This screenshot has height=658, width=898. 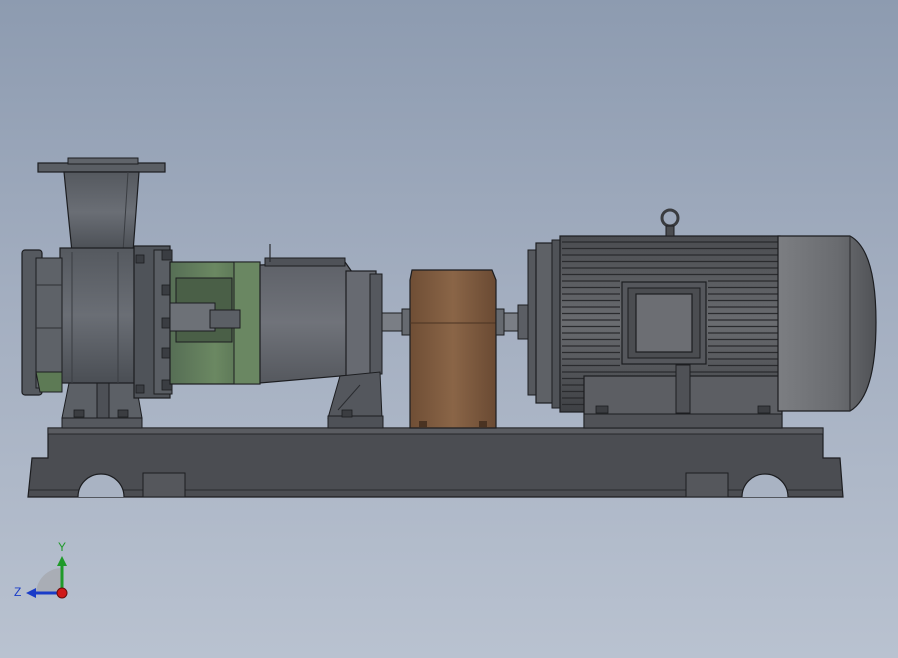 What do you see at coordinates (17, 592) in the screenshot?
I see `z-axis-label: Z` at bounding box center [17, 592].